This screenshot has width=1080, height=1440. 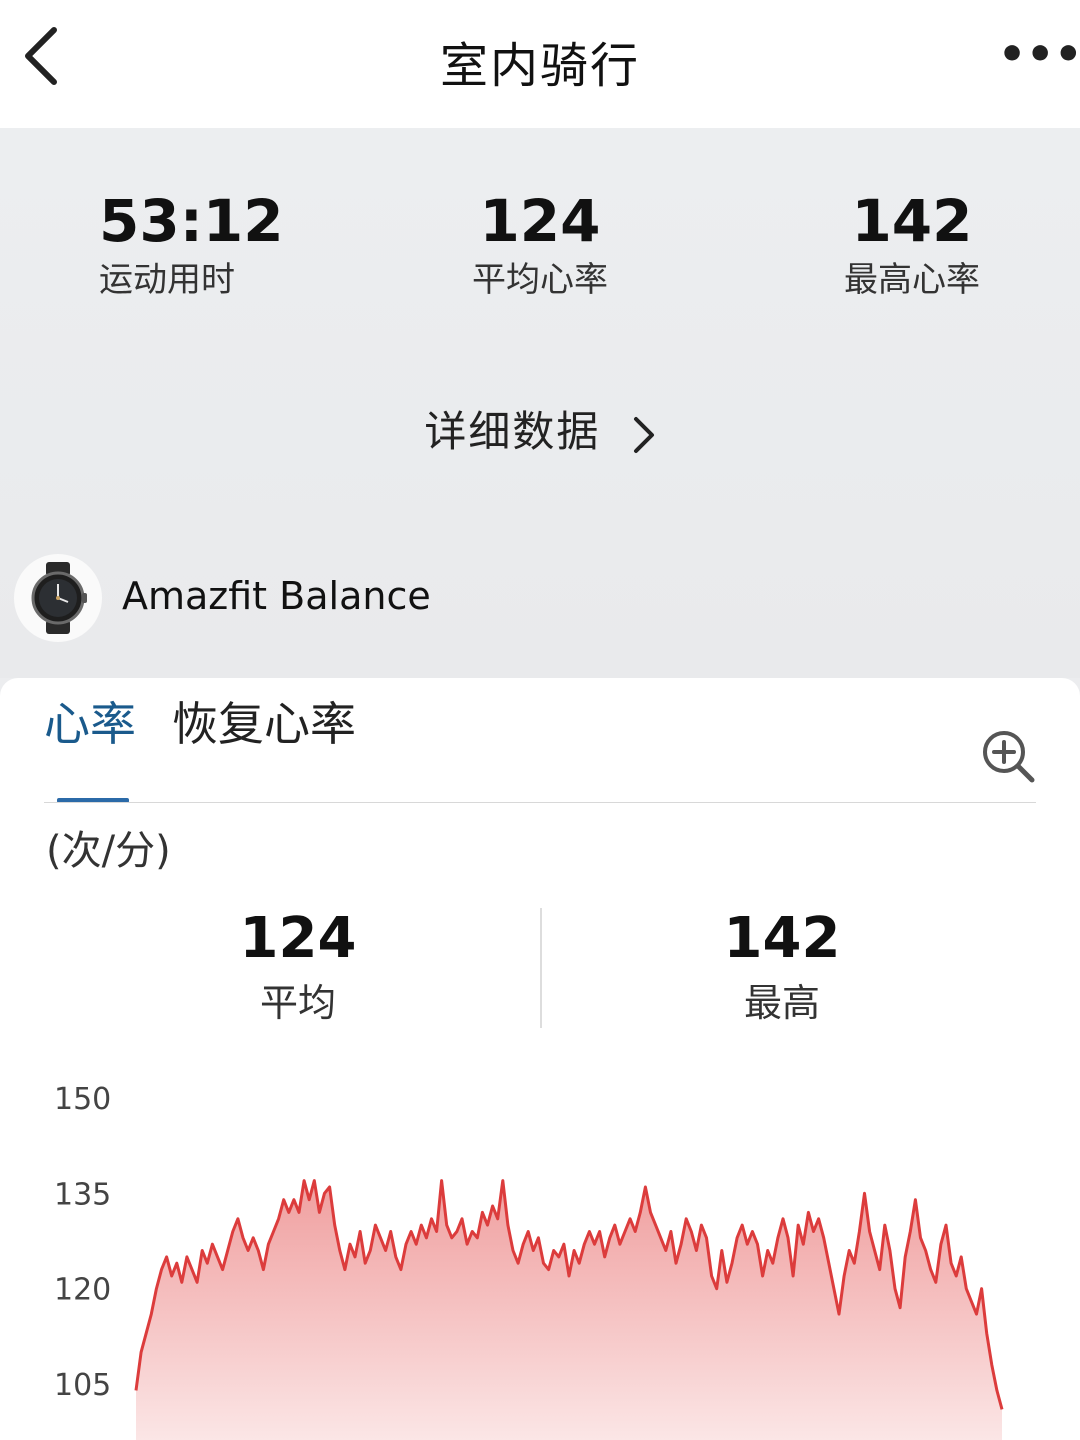 What do you see at coordinates (541, 968) in the screenshot?
I see `stat-divider` at bounding box center [541, 968].